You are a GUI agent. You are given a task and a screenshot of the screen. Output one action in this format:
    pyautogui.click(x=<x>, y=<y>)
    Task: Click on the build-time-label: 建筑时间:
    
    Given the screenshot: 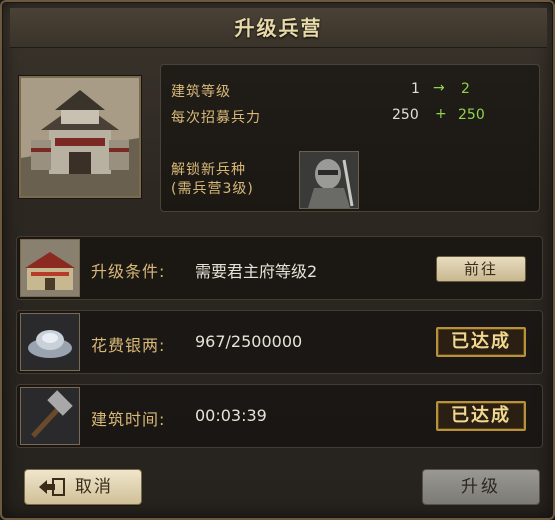 What is the action you would take?
    pyautogui.click(x=128, y=419)
    